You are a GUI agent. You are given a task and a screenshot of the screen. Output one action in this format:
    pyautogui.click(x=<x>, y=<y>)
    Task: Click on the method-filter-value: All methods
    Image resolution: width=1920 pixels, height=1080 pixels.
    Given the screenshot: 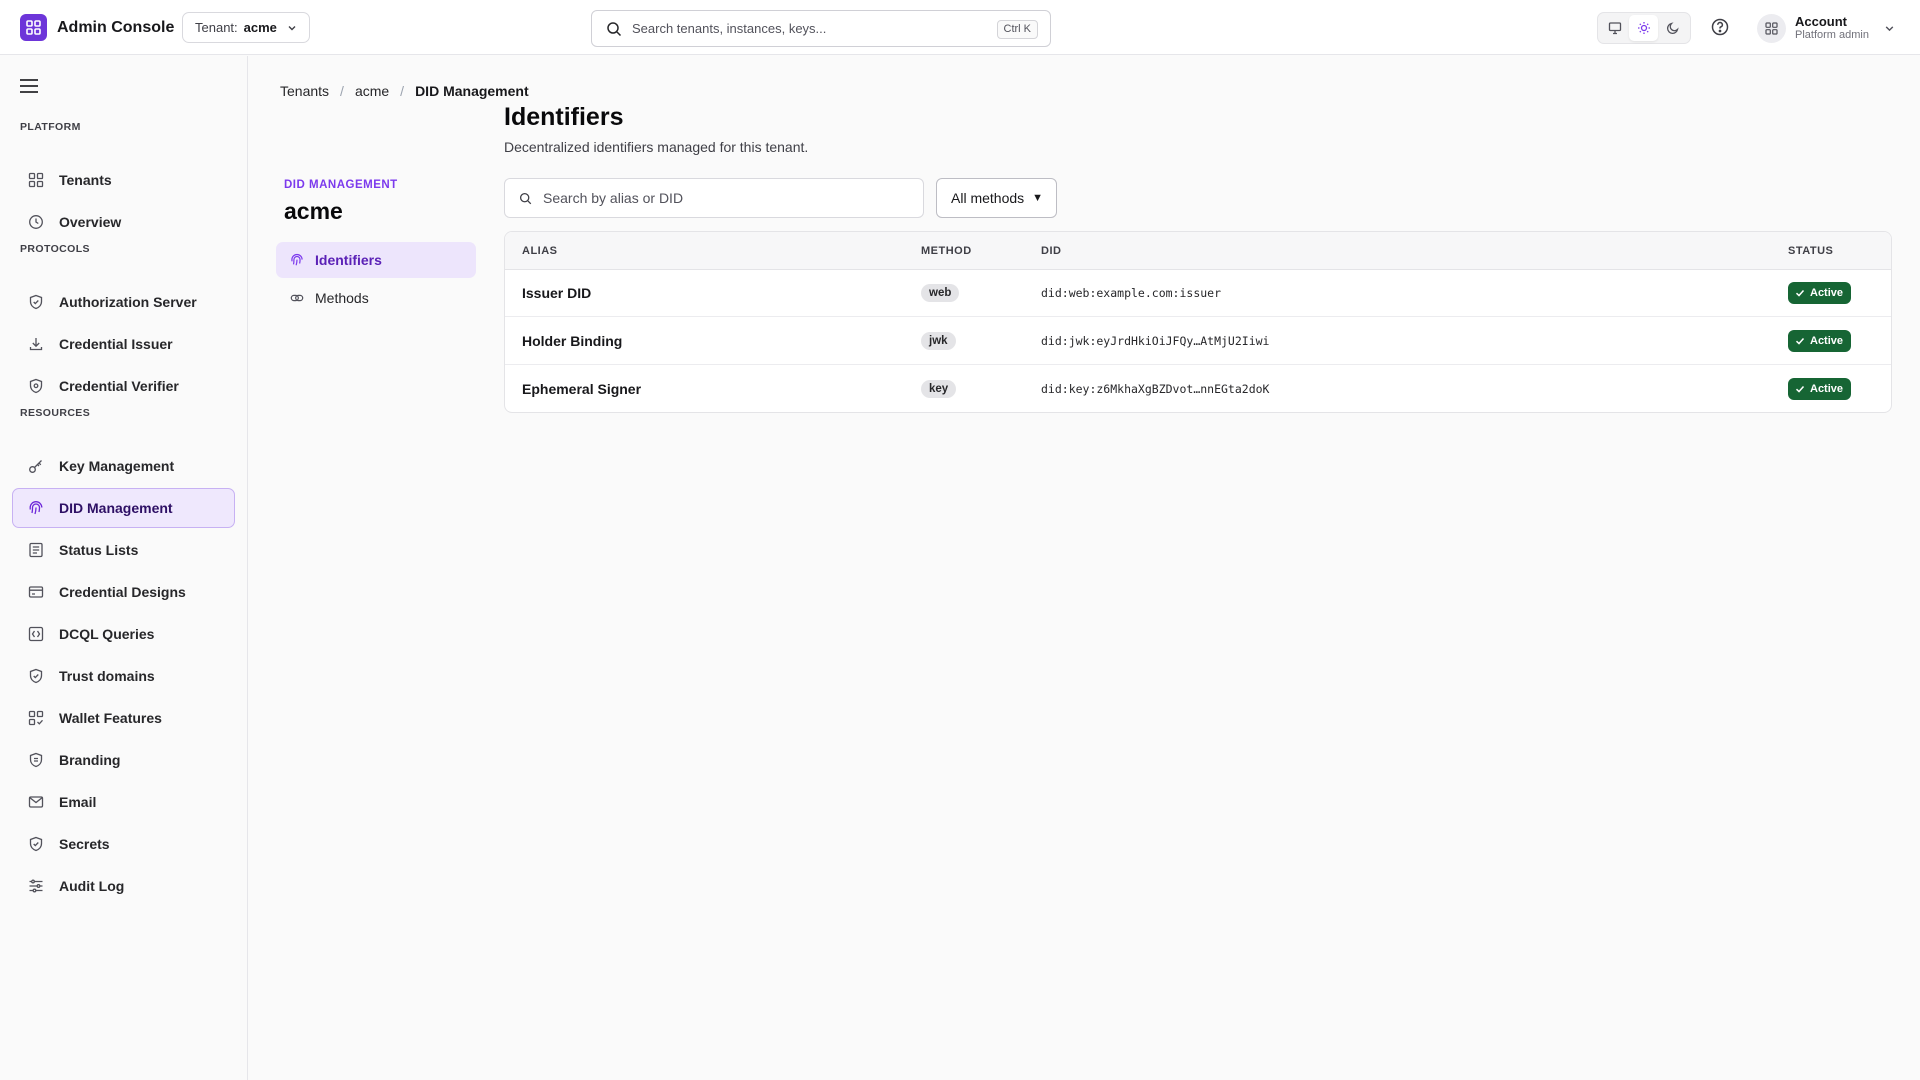 What is the action you would take?
    pyautogui.click(x=988, y=198)
    